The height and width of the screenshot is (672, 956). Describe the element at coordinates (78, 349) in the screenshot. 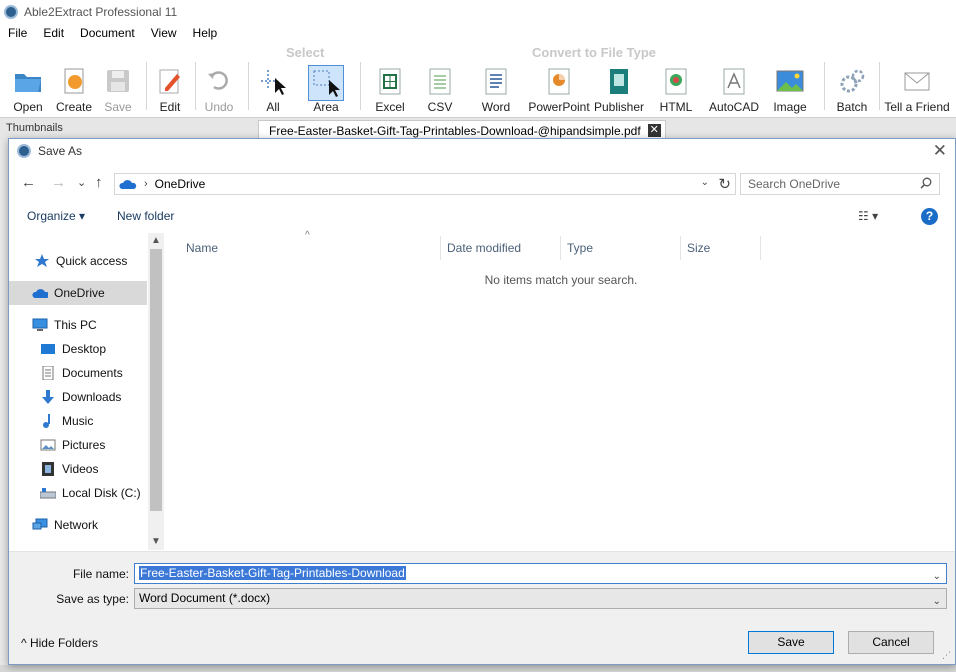

I see `nav-item-desktop: Desktop` at that location.